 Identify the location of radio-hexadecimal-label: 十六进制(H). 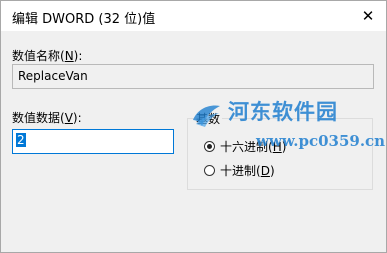
(253, 146).